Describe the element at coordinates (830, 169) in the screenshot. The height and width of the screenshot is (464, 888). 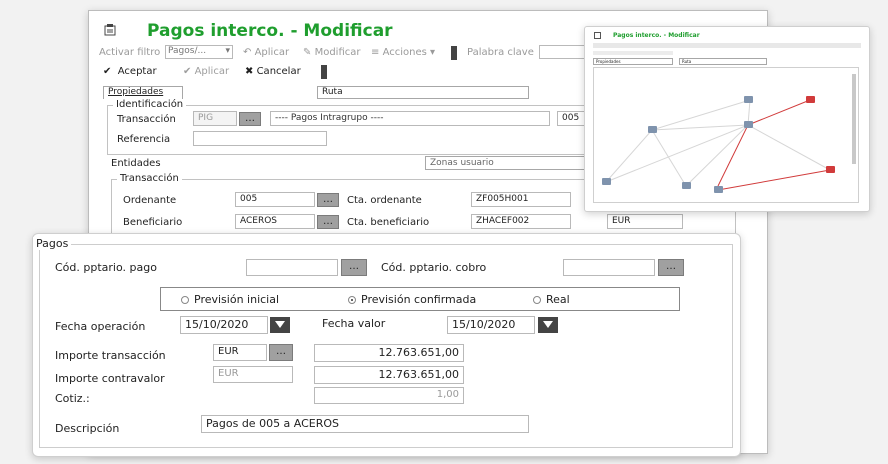
I see `route-node-highlight` at that location.